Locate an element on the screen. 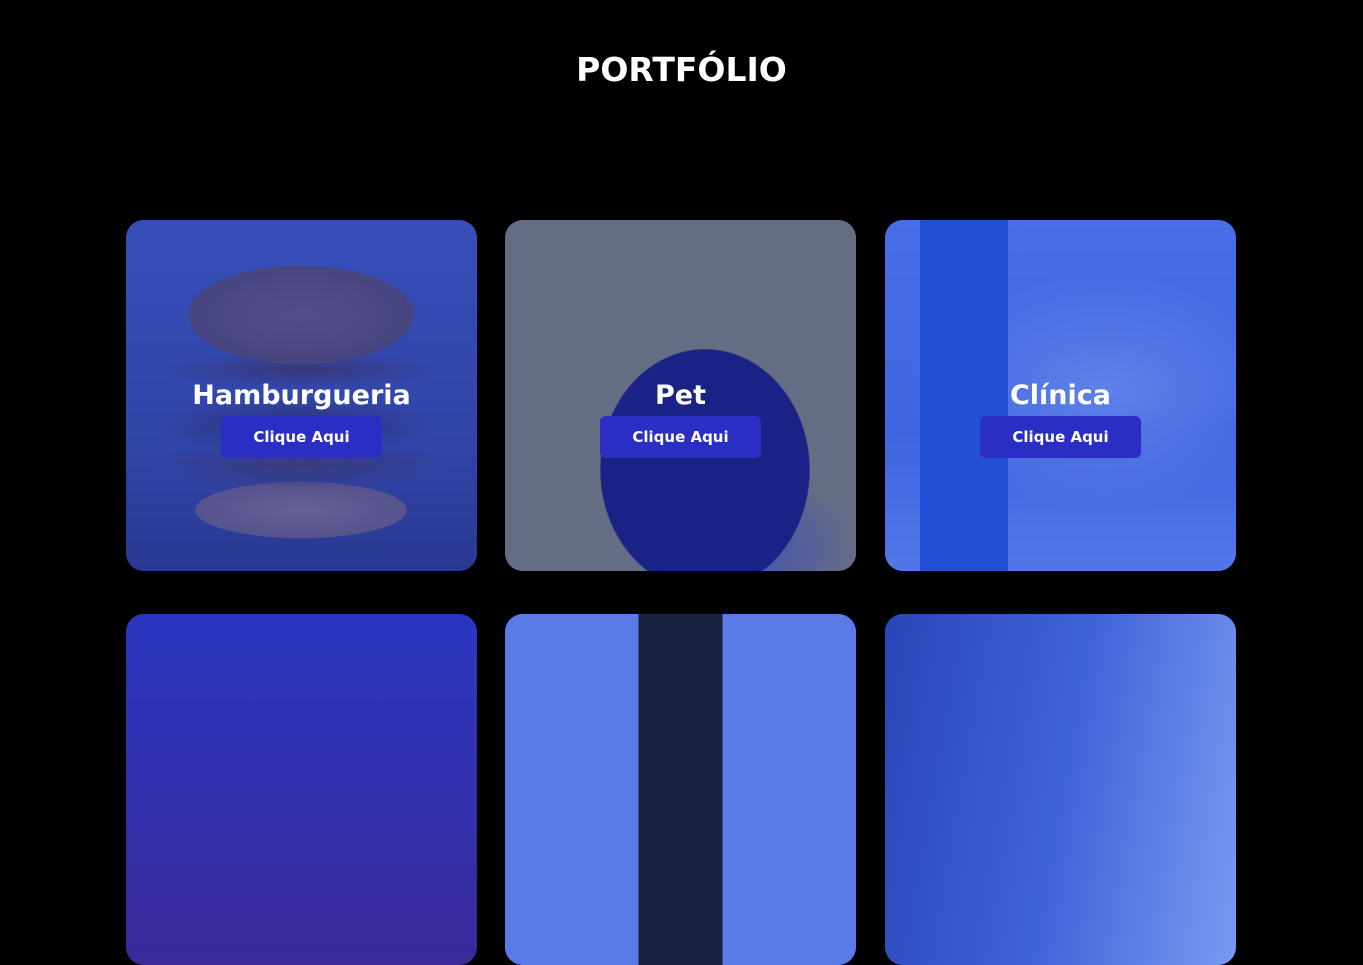 This screenshot has width=1363, height=965. portfolio-card-hamburgueria: Hamburgueria Clique Aqui is located at coordinates (301, 395).